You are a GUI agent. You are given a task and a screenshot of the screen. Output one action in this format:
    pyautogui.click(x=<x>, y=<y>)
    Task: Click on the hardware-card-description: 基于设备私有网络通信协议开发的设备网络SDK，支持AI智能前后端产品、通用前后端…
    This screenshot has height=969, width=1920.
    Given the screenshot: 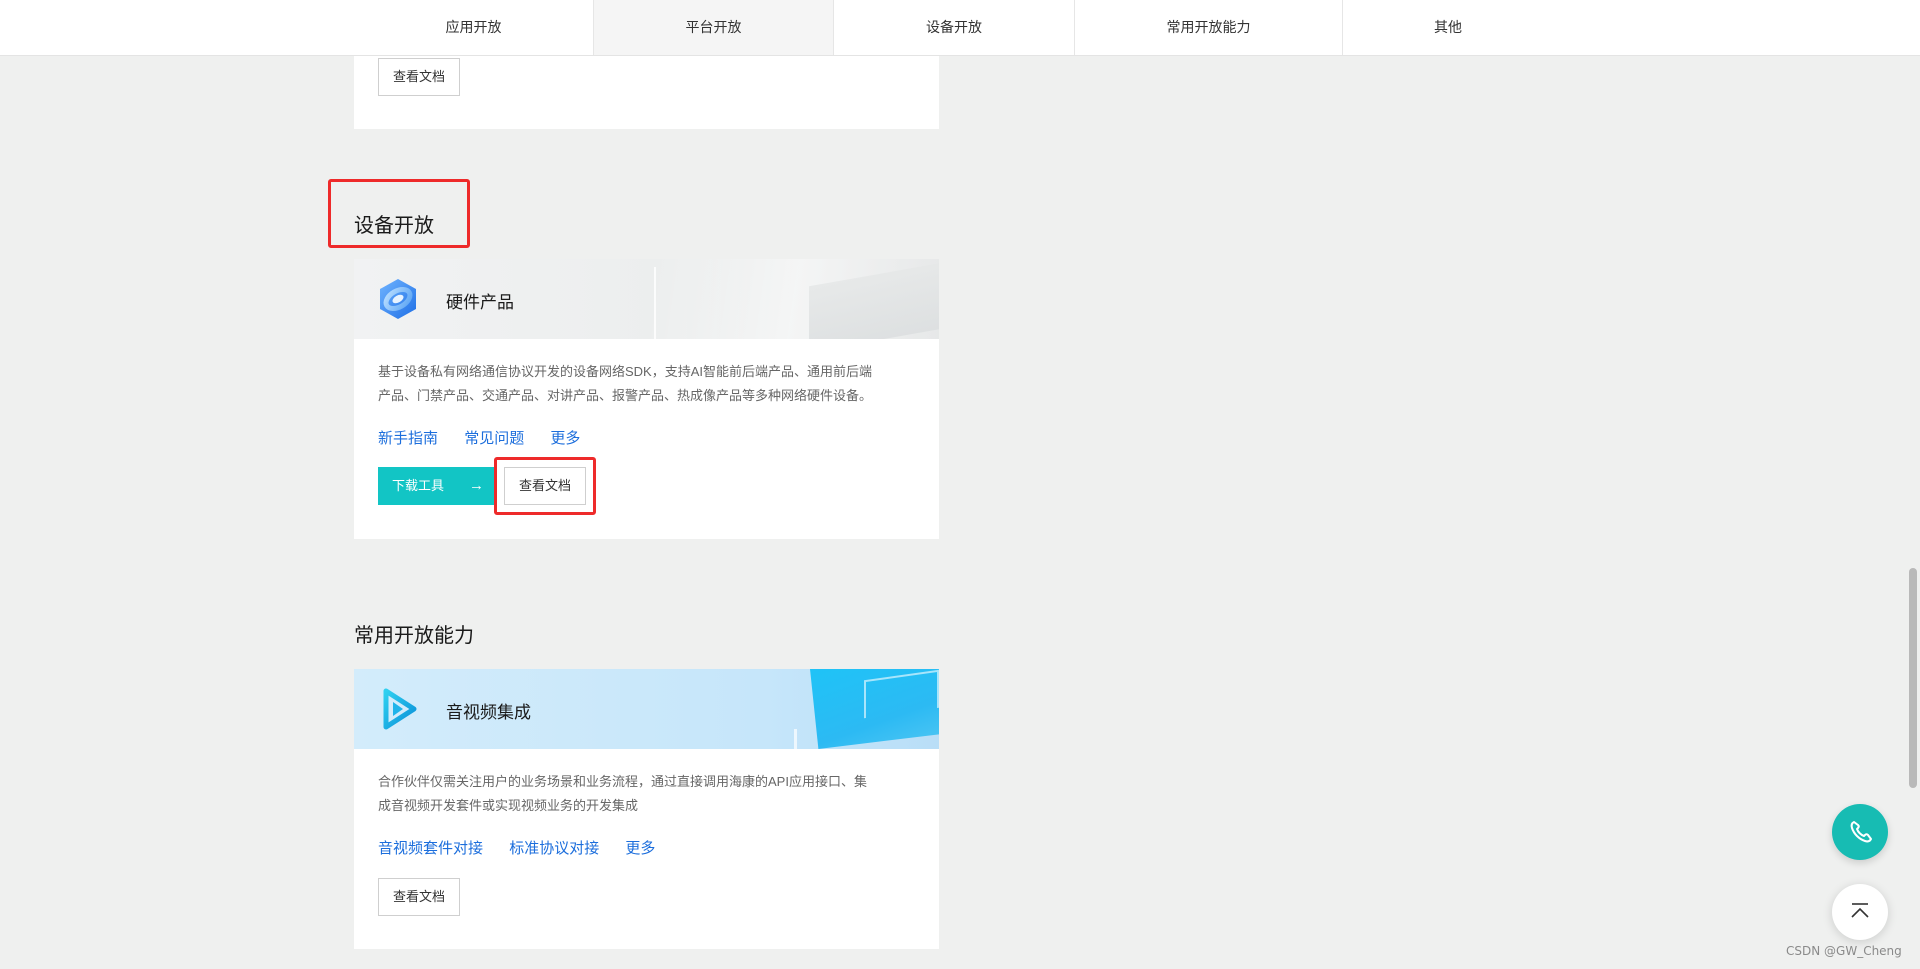 What is the action you would take?
    pyautogui.click(x=648, y=384)
    